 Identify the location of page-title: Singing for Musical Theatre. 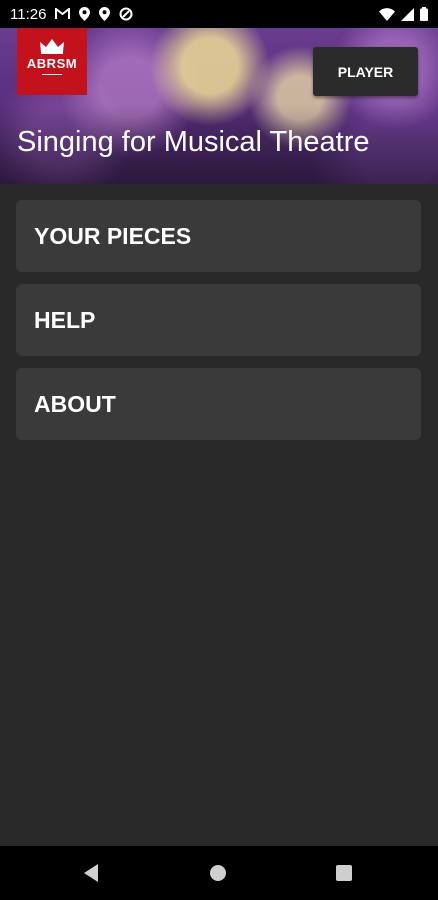
(193, 142).